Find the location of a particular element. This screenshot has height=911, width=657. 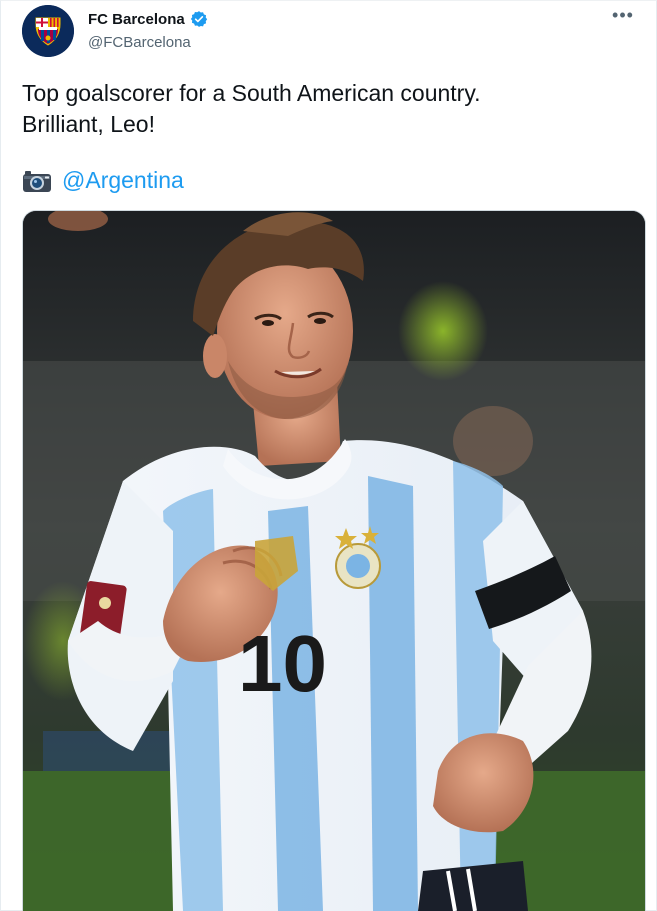

fc-barcelona-crest-icon is located at coordinates (48, 31).